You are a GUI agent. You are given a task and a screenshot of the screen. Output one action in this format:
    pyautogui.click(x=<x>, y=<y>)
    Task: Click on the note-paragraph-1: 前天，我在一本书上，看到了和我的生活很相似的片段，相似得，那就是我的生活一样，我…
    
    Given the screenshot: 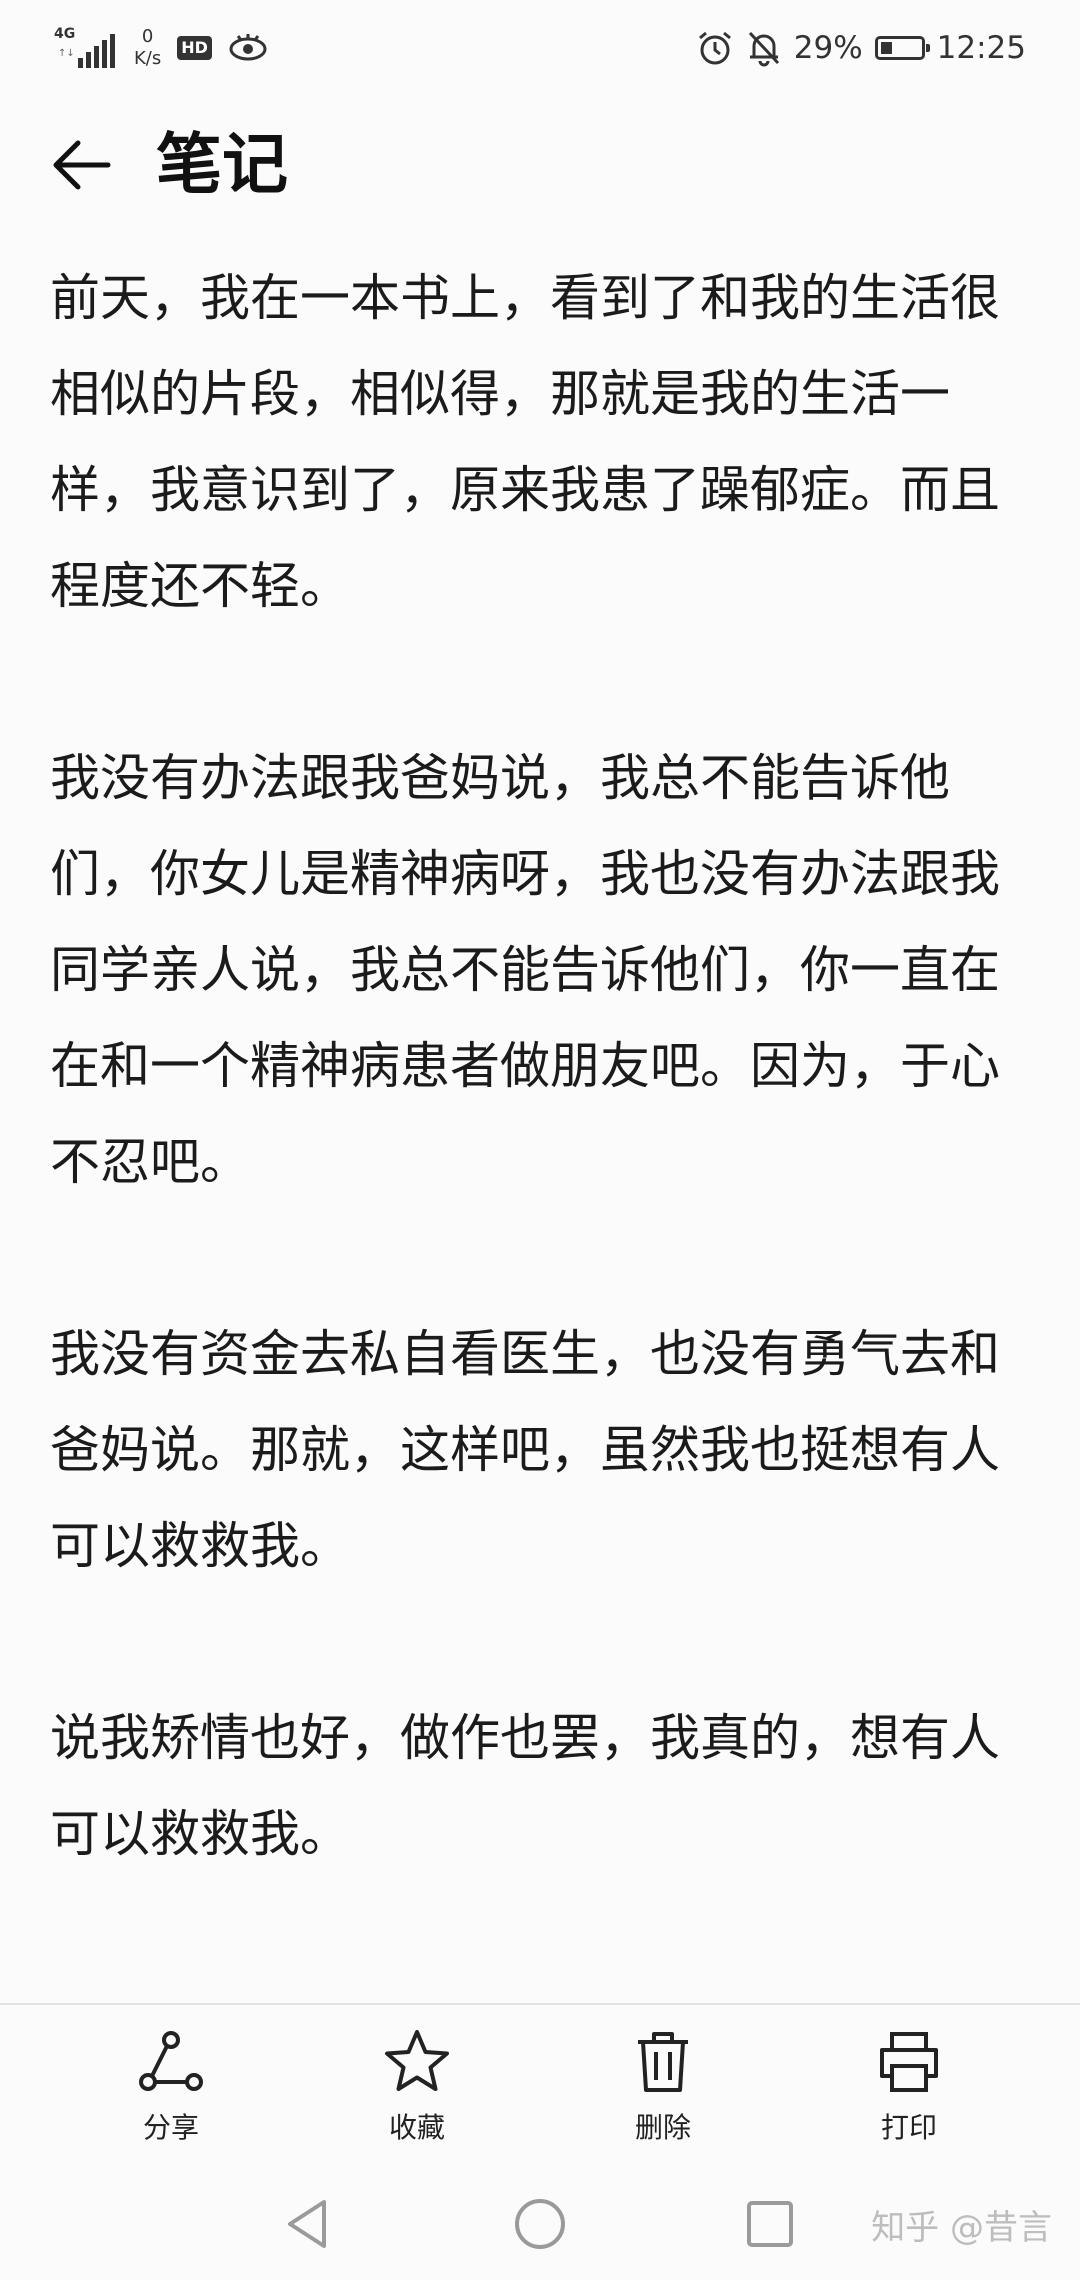 What is the action you would take?
    pyautogui.click(x=525, y=442)
    